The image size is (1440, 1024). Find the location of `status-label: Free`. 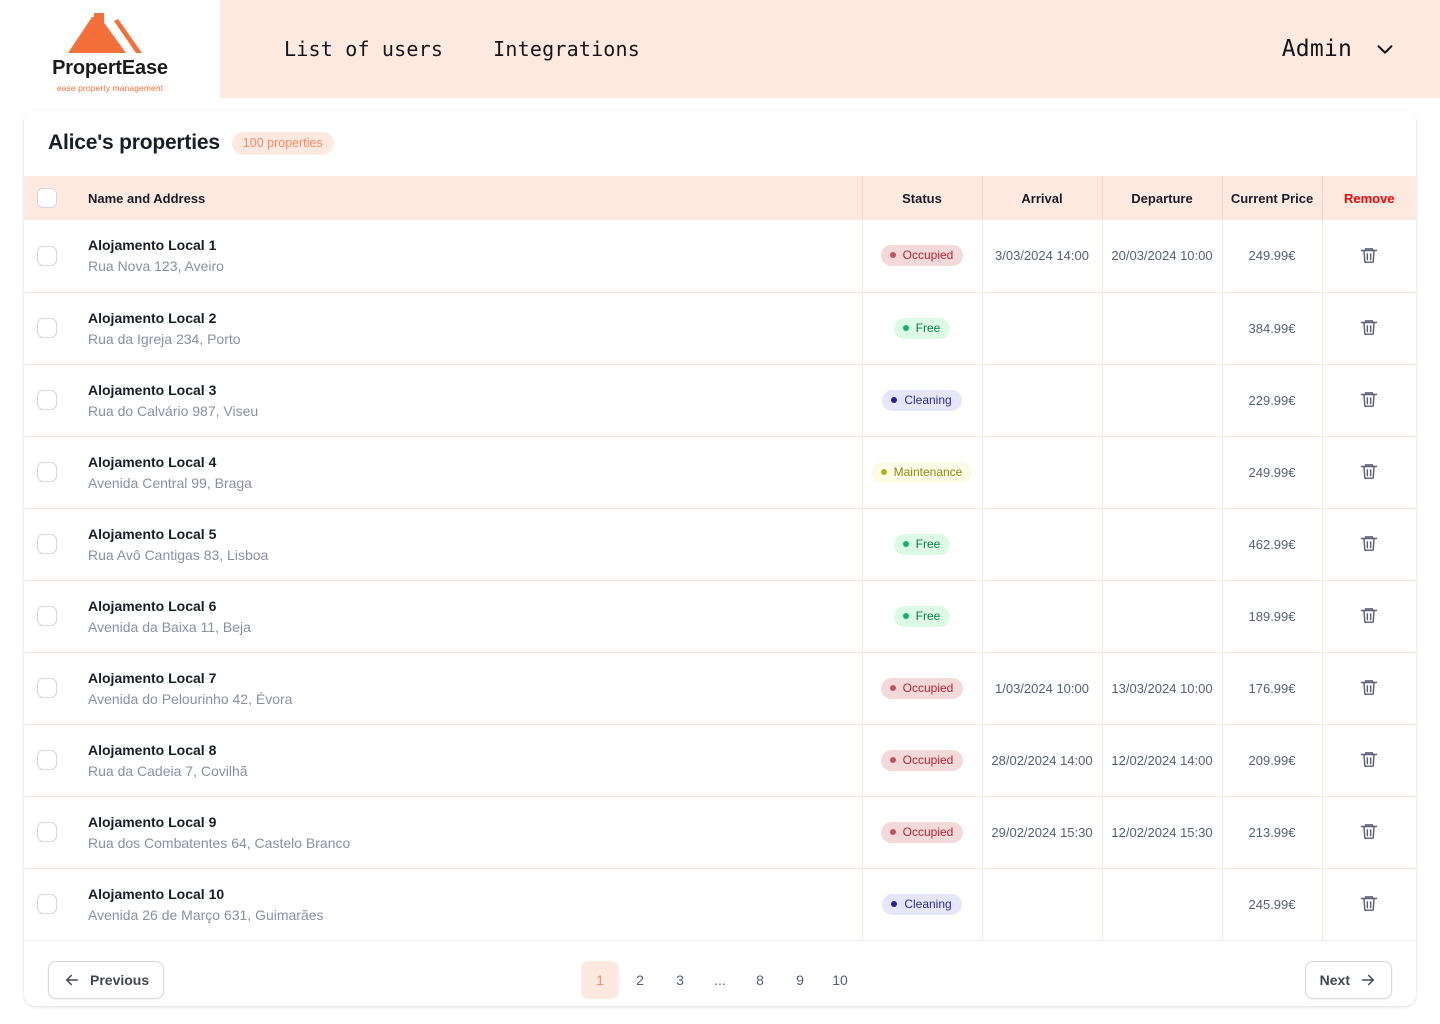

status-label: Free is located at coordinates (928, 543).